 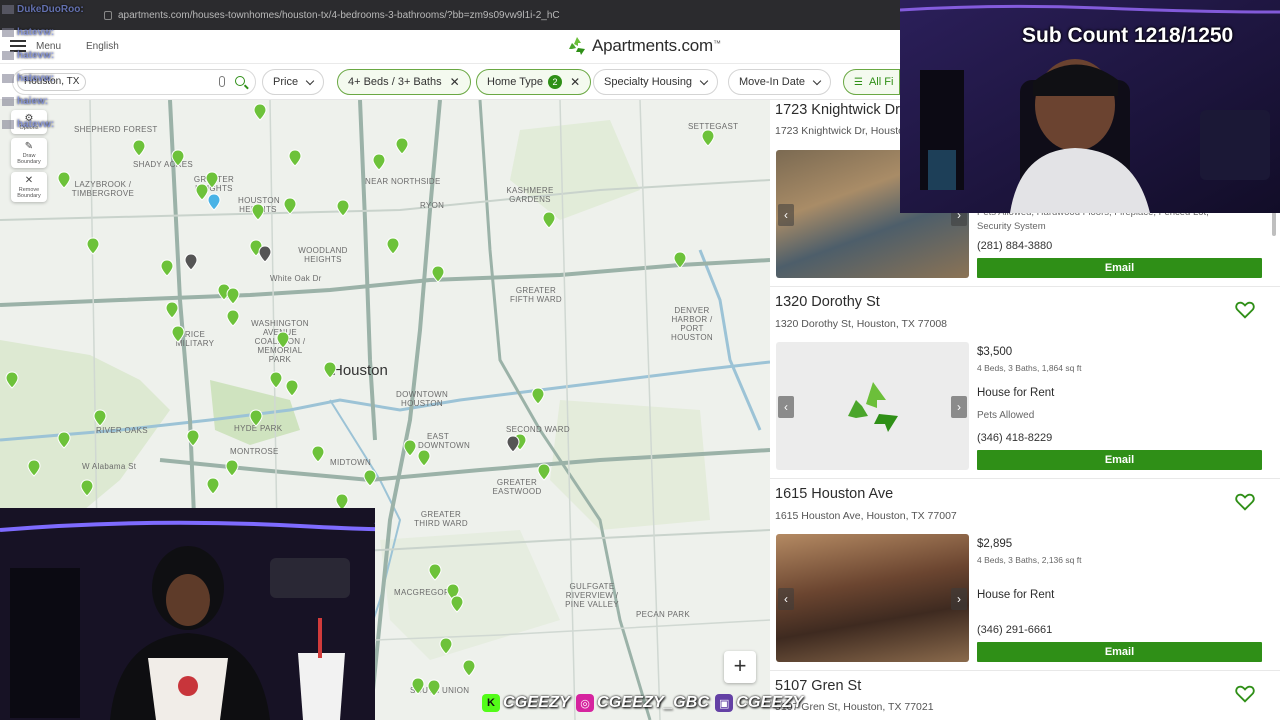 I want to click on map-label: GREATER FIFTH WARD, so click(x=536, y=295).